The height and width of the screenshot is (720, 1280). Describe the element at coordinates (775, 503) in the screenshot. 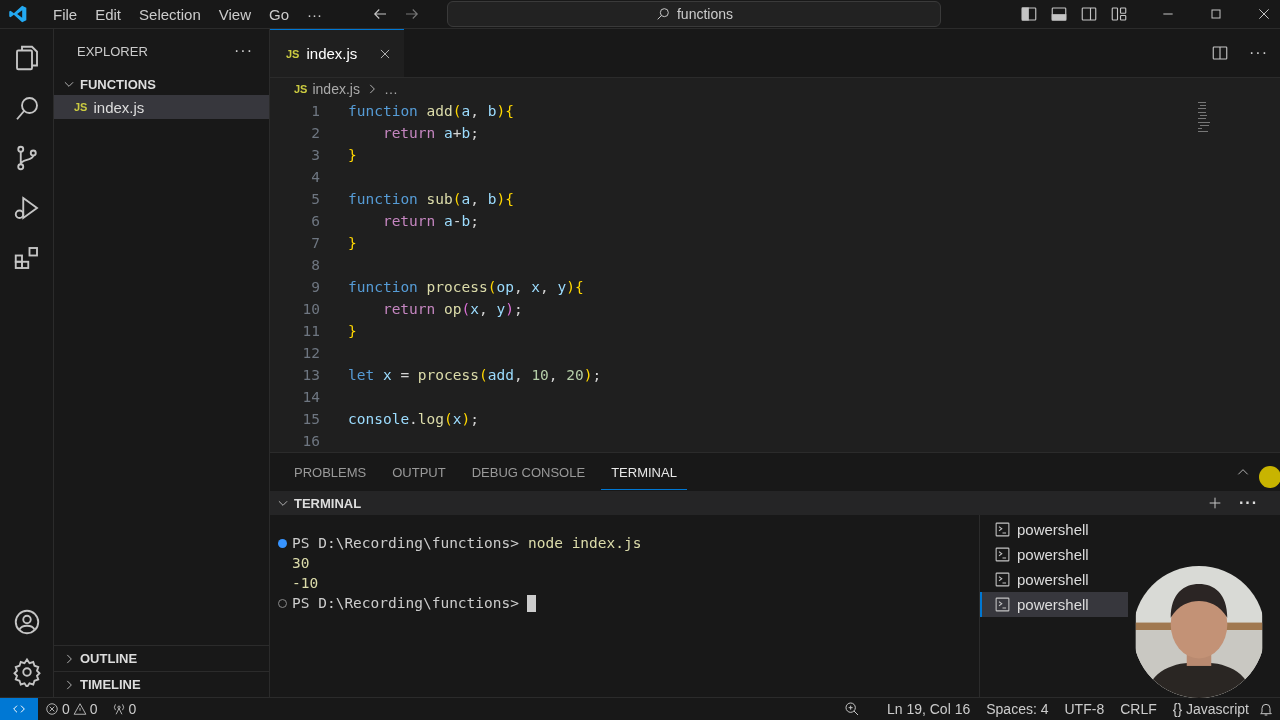

I see `terminal-header: TERMINAL ···` at that location.